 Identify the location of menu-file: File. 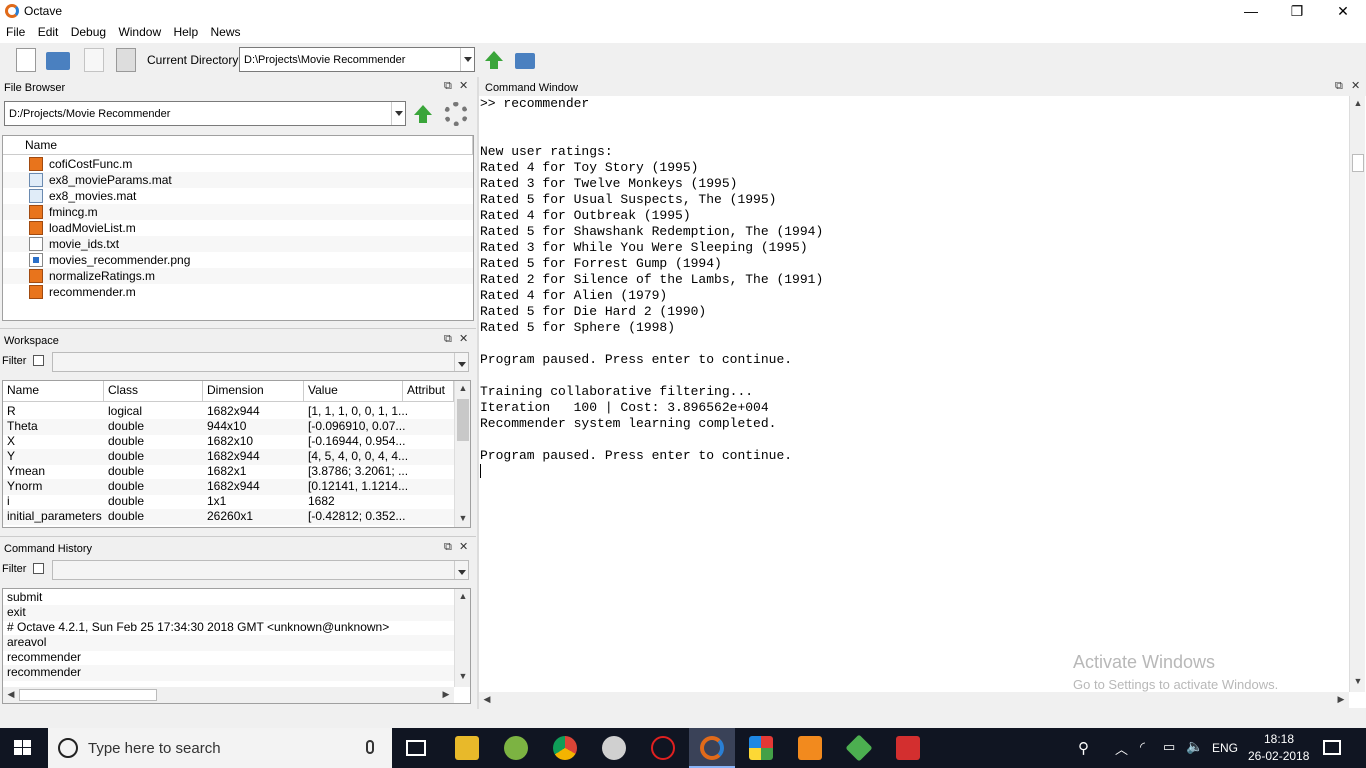
(15, 31).